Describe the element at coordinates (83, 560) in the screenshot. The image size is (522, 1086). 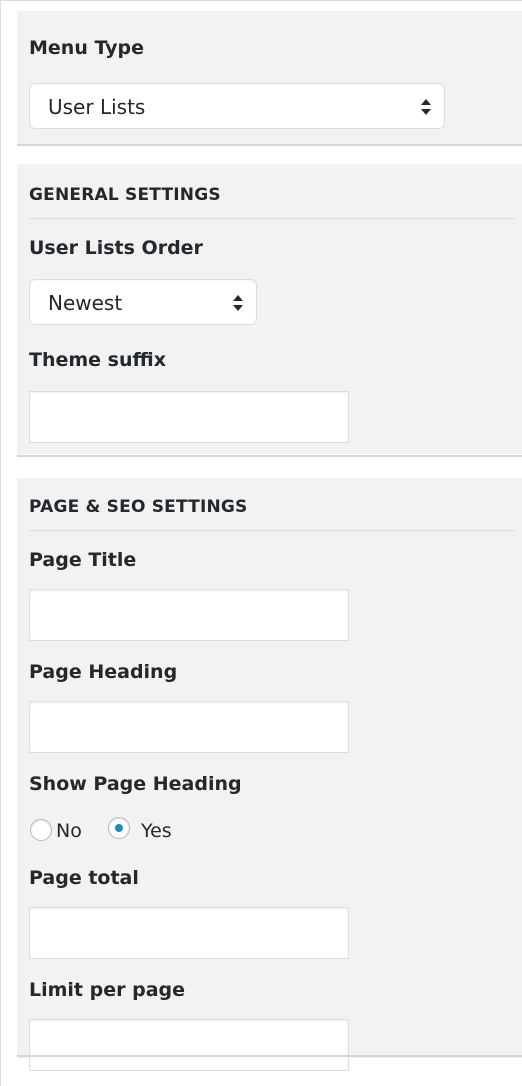
I see `page-title-label: Page Title` at that location.